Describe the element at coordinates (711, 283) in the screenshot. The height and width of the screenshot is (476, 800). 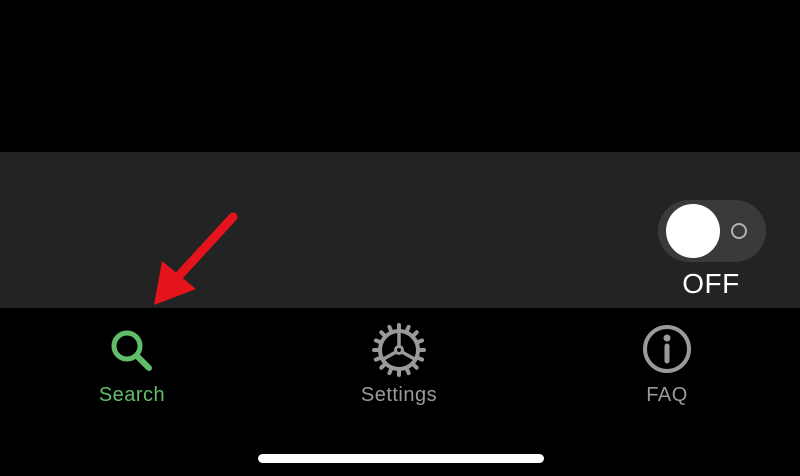
I see `toggle-state-label: OFF` at that location.